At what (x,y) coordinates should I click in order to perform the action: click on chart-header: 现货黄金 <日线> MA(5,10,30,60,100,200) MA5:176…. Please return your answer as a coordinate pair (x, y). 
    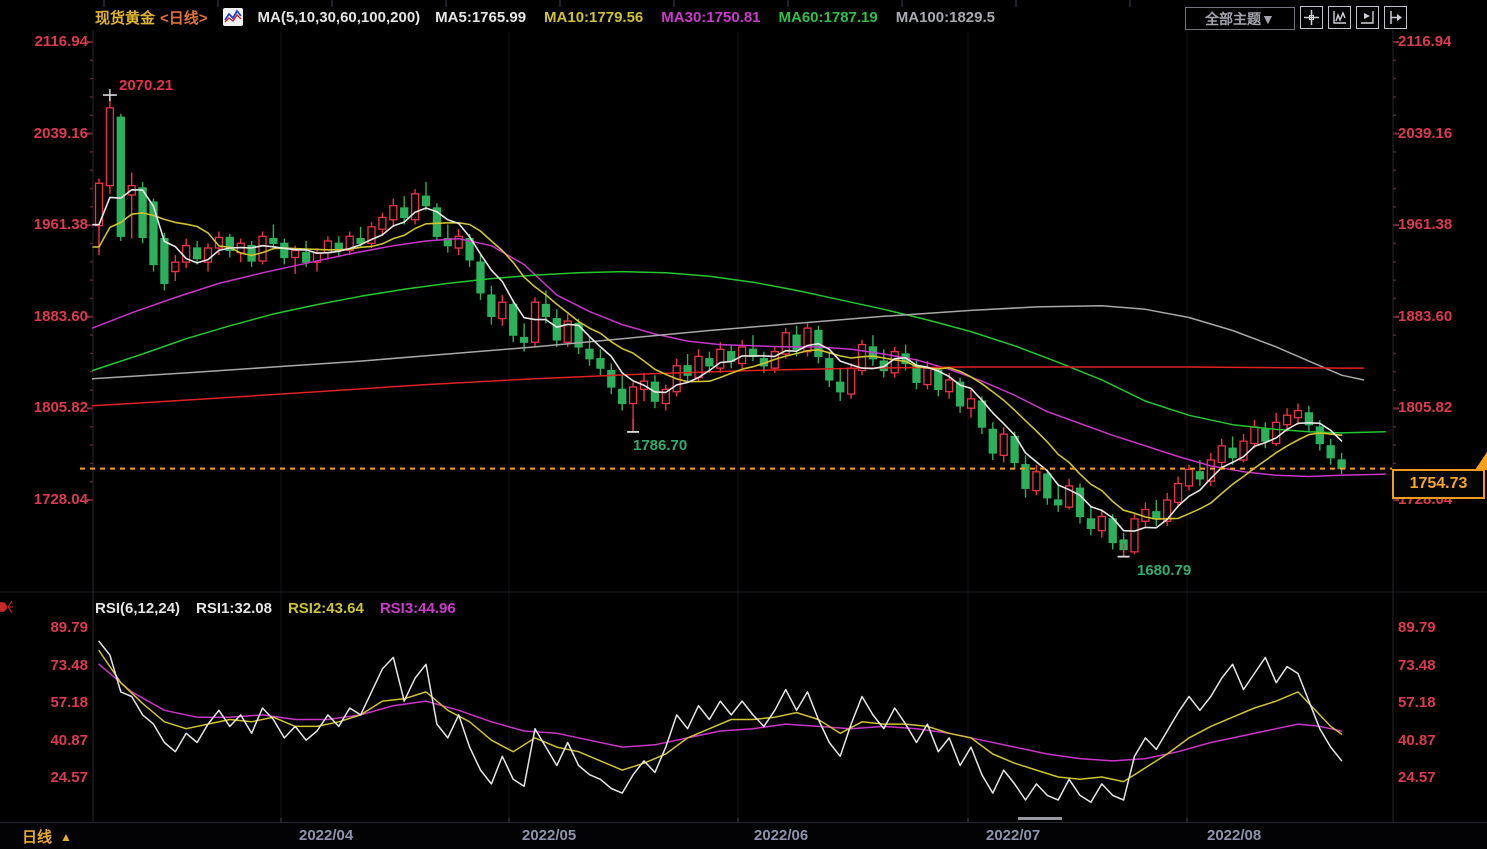
    Looking at the image, I should click on (545, 17).